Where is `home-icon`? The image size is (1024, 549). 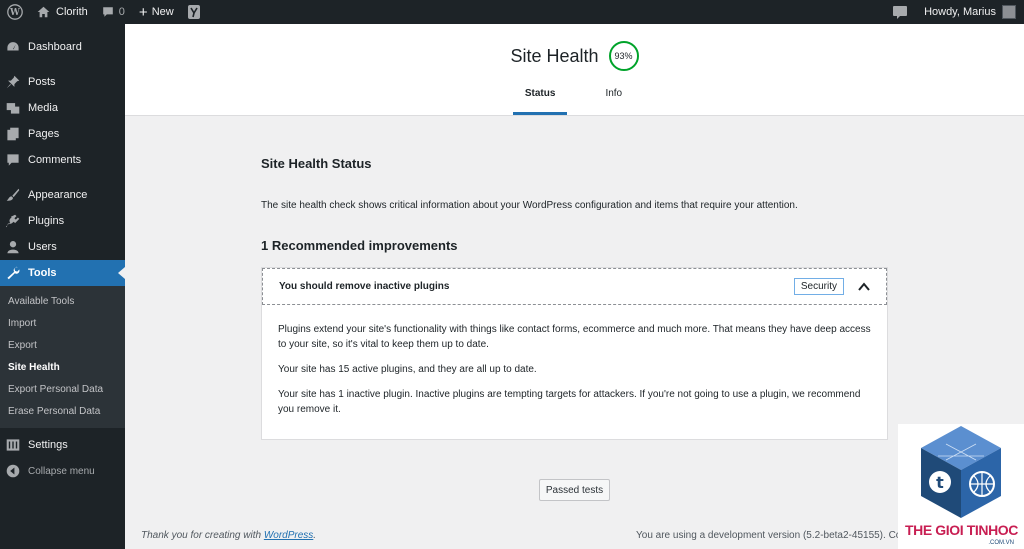
home-icon is located at coordinates (43, 12).